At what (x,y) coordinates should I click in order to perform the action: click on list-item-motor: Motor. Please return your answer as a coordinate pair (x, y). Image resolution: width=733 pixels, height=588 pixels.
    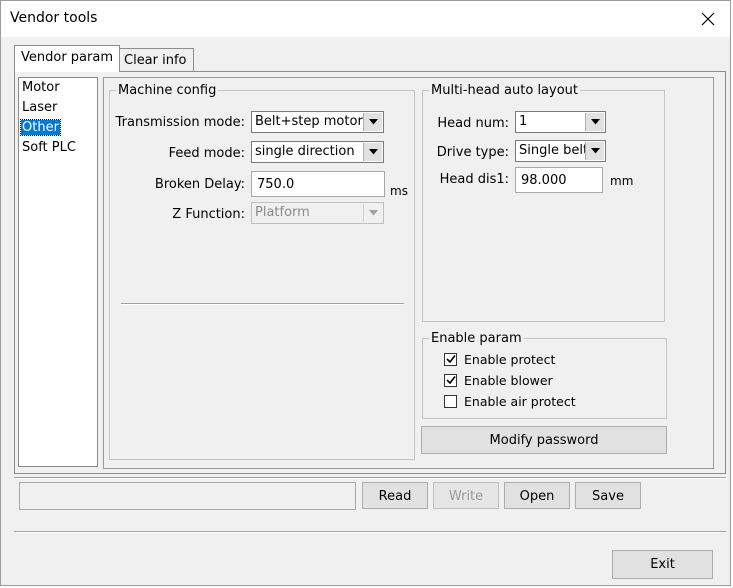
    Looking at the image, I should click on (58, 88).